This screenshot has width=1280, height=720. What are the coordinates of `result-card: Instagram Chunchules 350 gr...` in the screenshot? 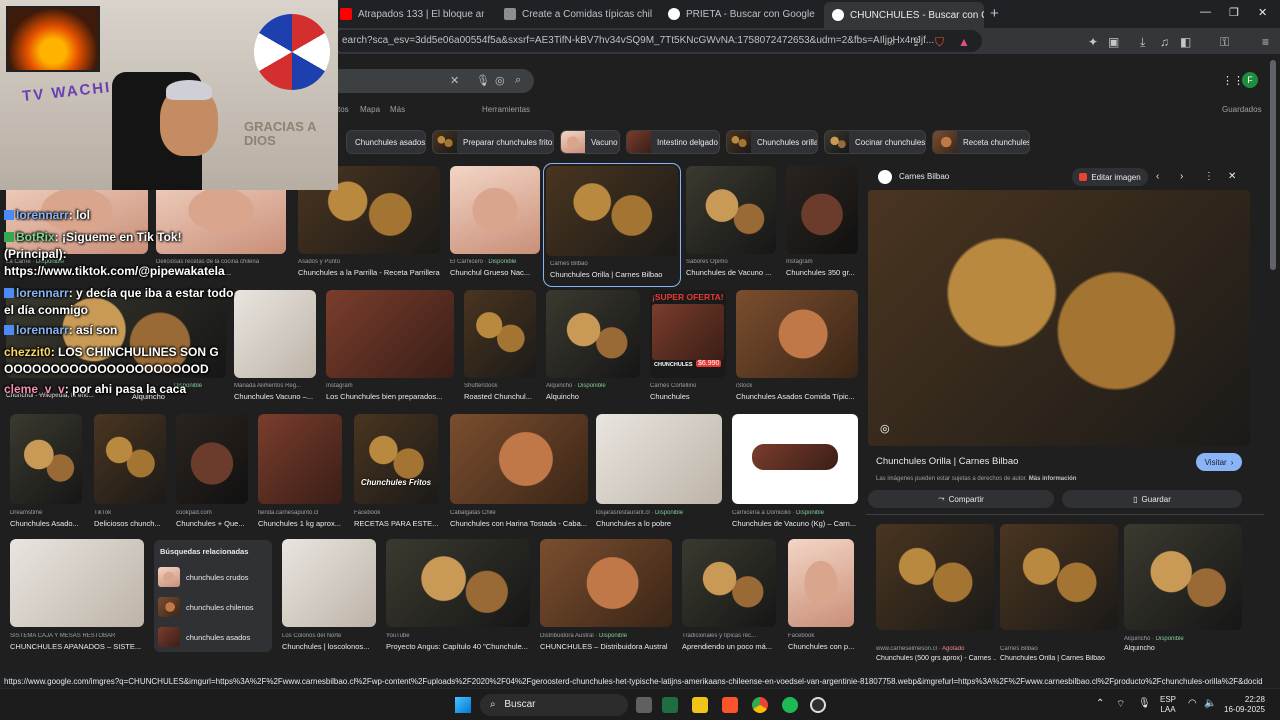 It's located at (822, 222).